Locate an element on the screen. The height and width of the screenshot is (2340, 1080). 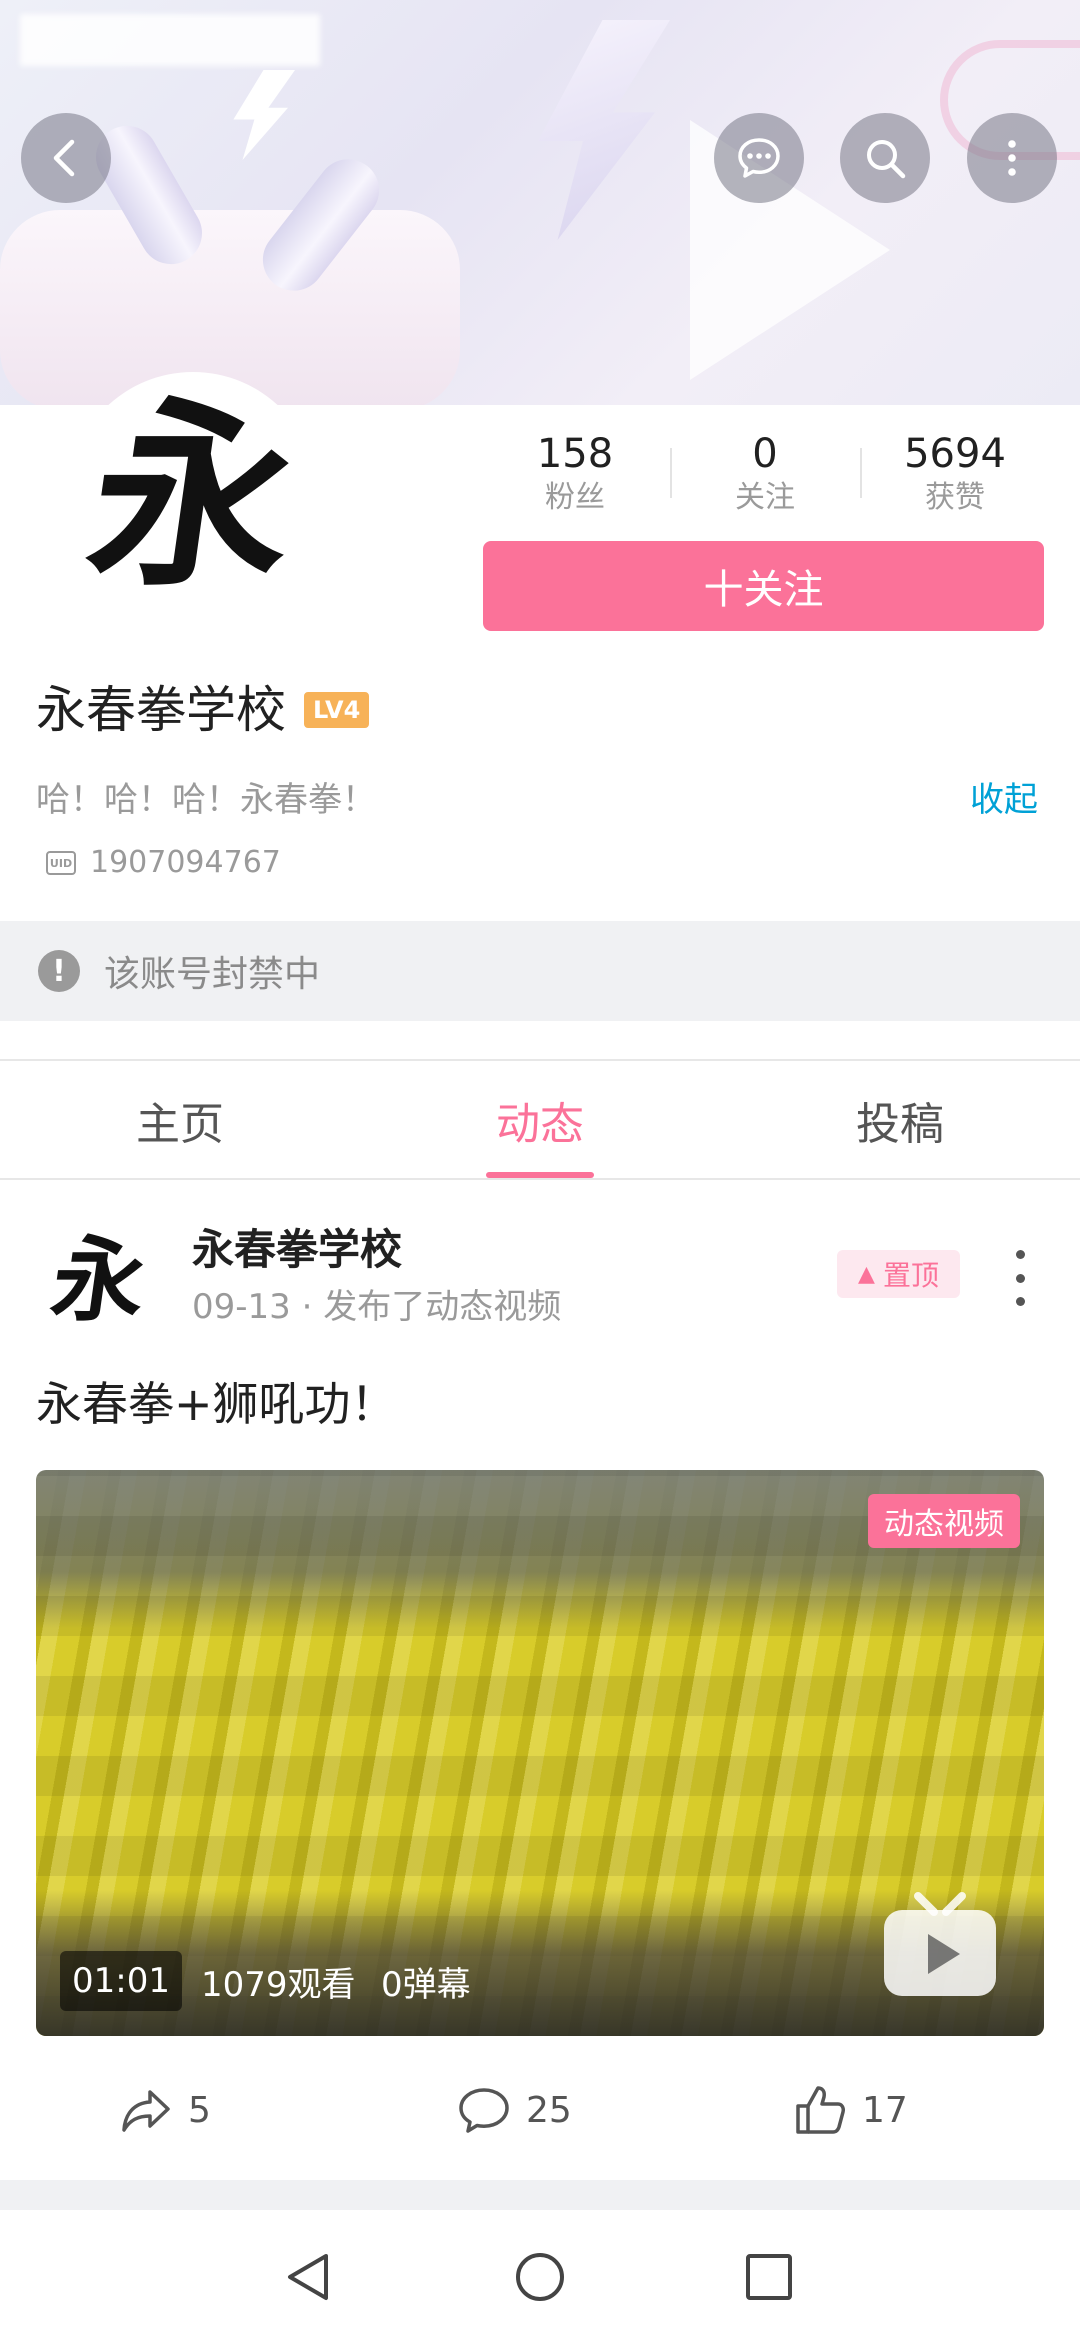
back-button is located at coordinates (66, 158).